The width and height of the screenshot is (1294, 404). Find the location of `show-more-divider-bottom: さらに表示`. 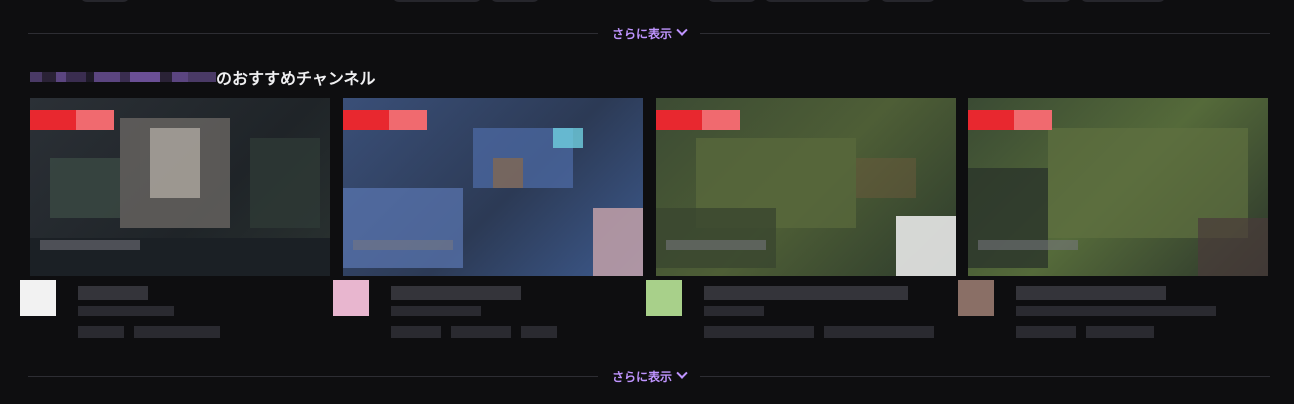

show-more-divider-bottom: さらに表示 is located at coordinates (649, 376).